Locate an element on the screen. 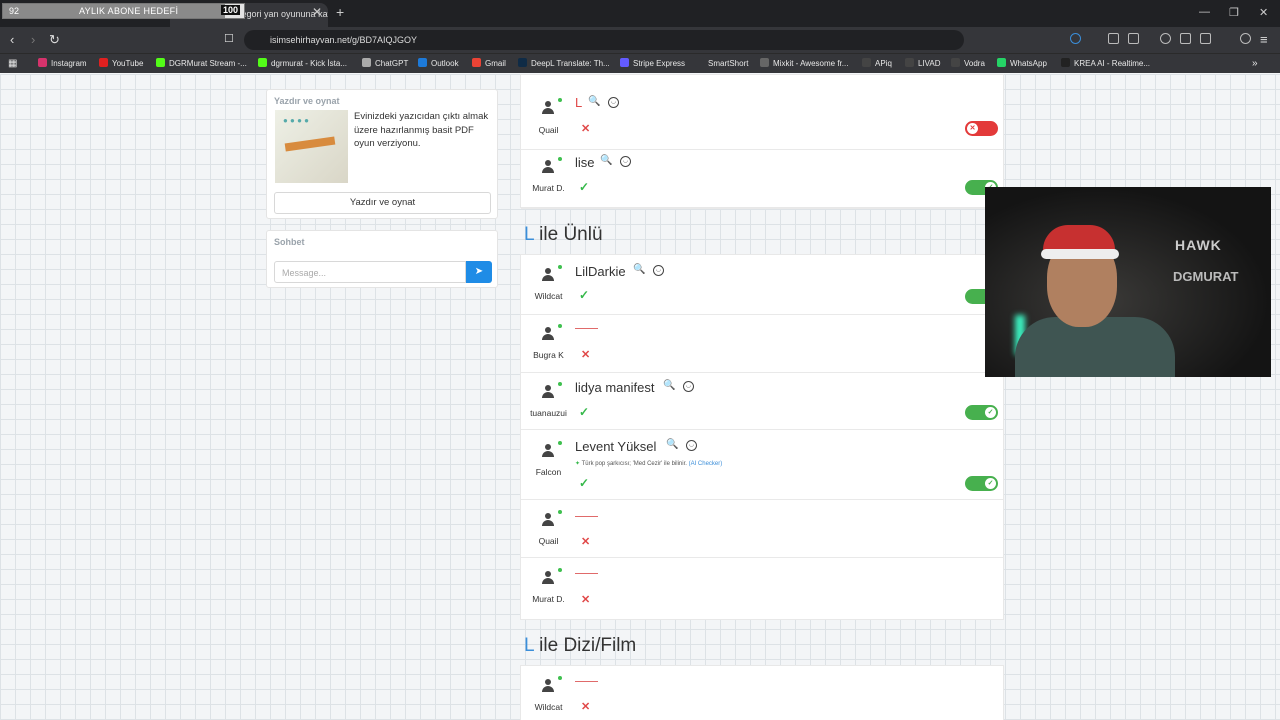 The width and height of the screenshot is (1280, 720). chat-title: Sohbet is located at coordinates (289, 242).